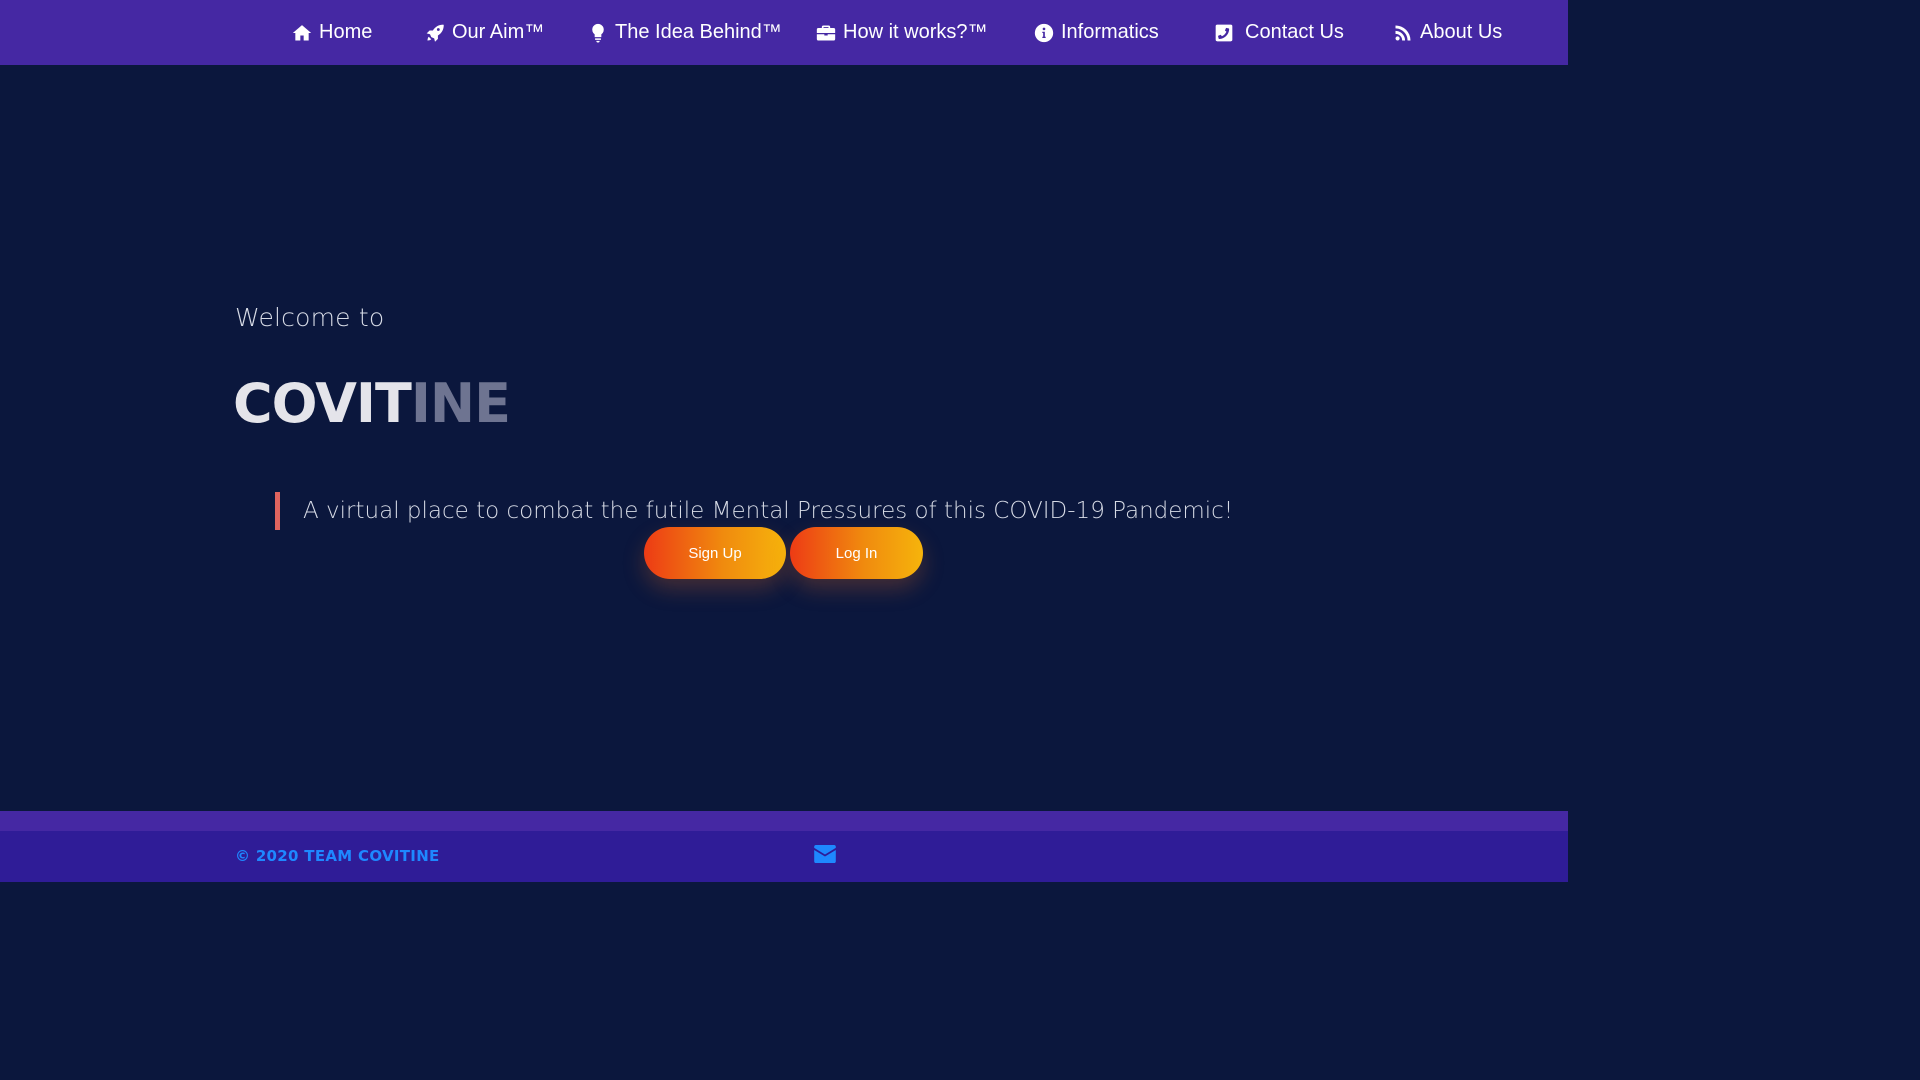 Image resolution: width=1920 pixels, height=1080 pixels. Describe the element at coordinates (346, 32) in the screenshot. I see `nav-item-home-label: Home` at that location.